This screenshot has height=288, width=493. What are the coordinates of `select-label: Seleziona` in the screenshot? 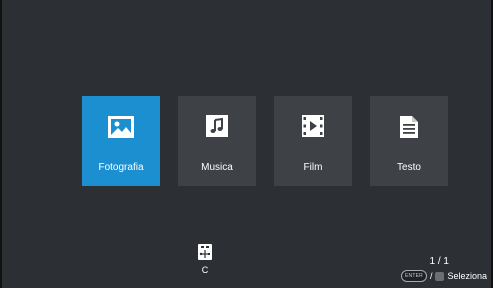 It's located at (467, 276).